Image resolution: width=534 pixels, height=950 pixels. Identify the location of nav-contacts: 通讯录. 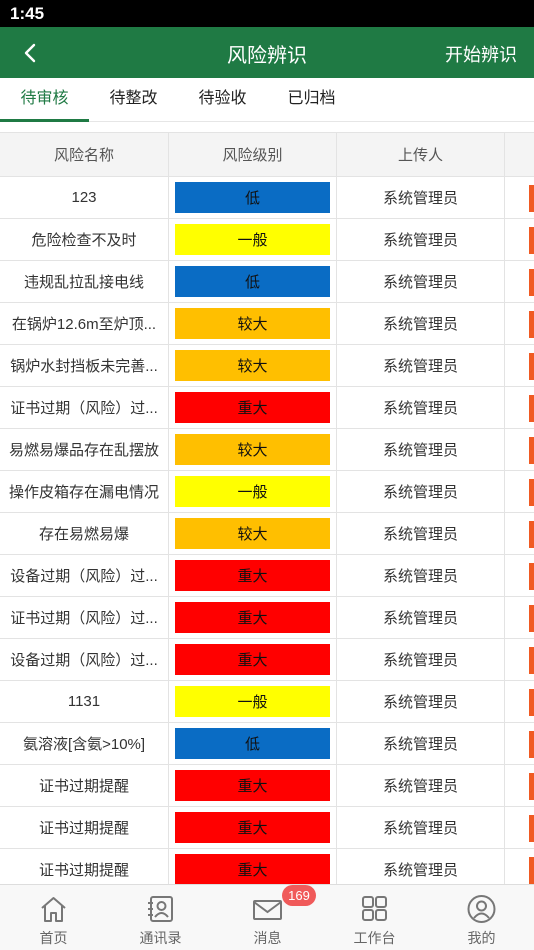
(160, 917).